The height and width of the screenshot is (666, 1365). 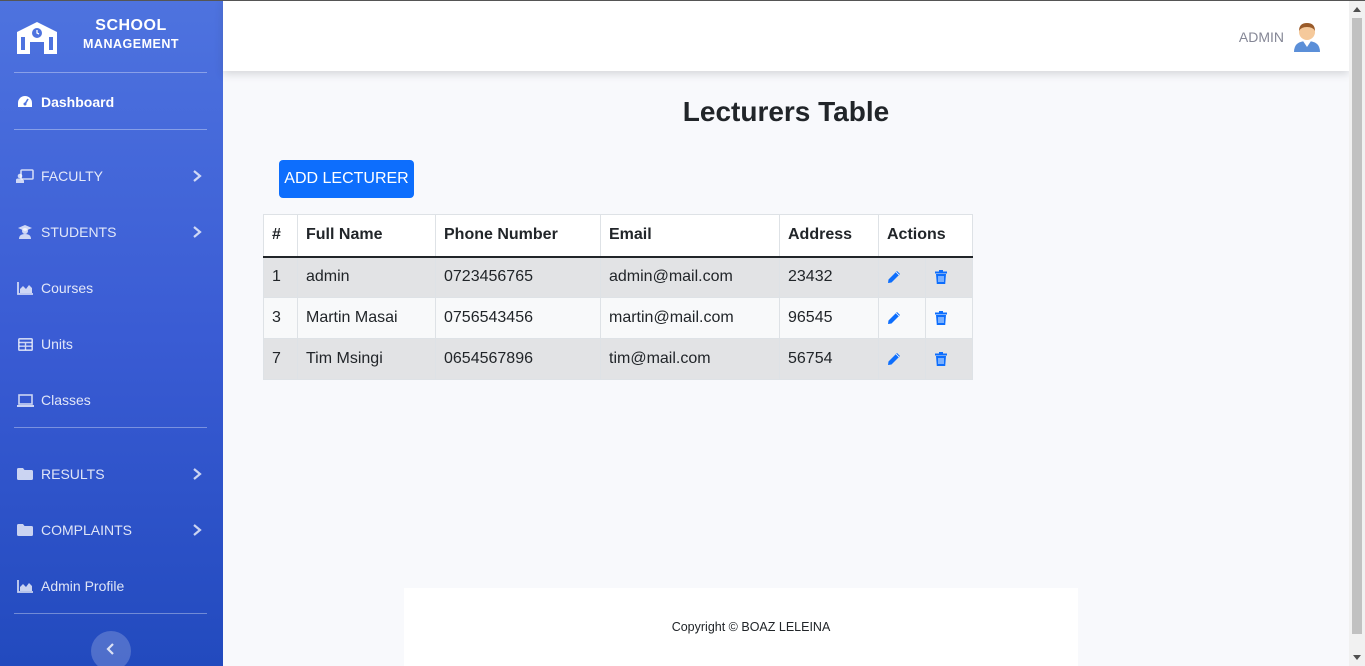 What do you see at coordinates (1357, 9) in the screenshot?
I see `scroll-up-arrow-icon` at bounding box center [1357, 9].